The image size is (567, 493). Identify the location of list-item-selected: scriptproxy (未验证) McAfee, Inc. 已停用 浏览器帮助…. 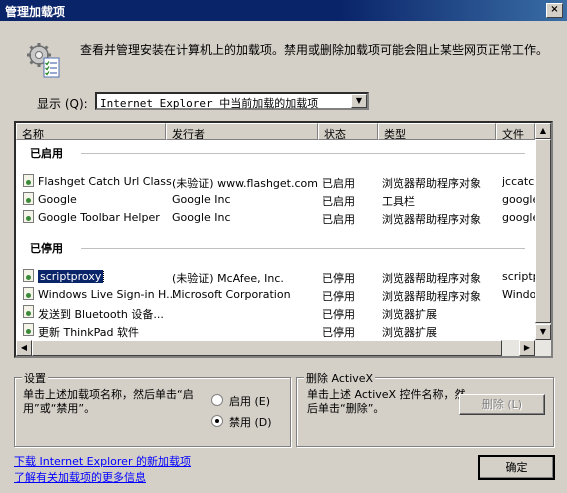
(275, 276).